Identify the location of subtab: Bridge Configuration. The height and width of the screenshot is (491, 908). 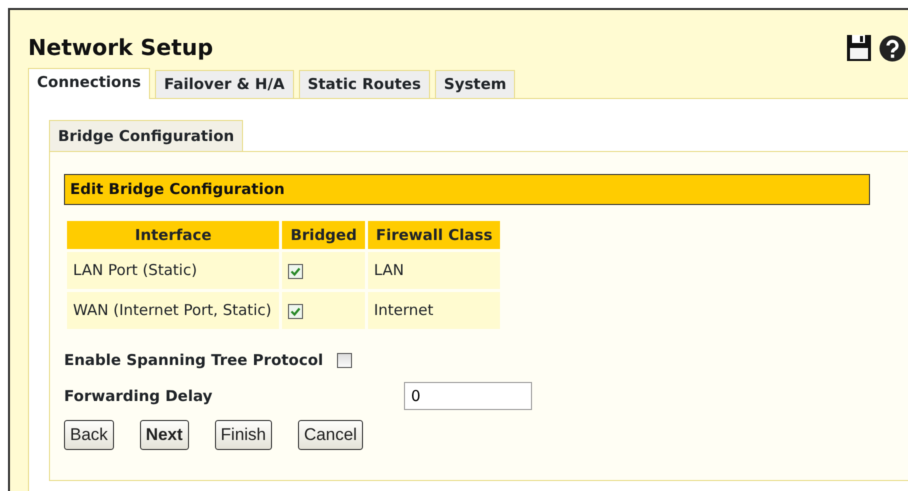
(146, 135).